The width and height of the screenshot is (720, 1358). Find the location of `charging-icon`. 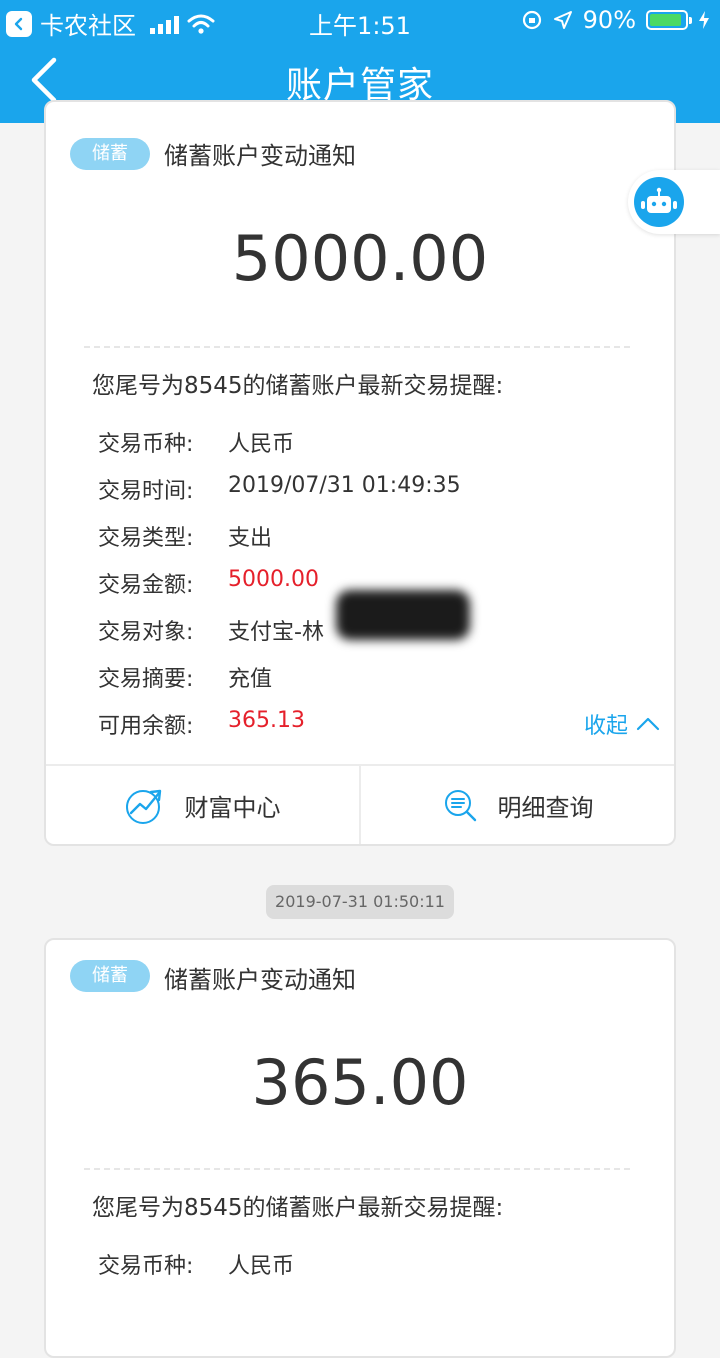

charging-icon is located at coordinates (704, 20).